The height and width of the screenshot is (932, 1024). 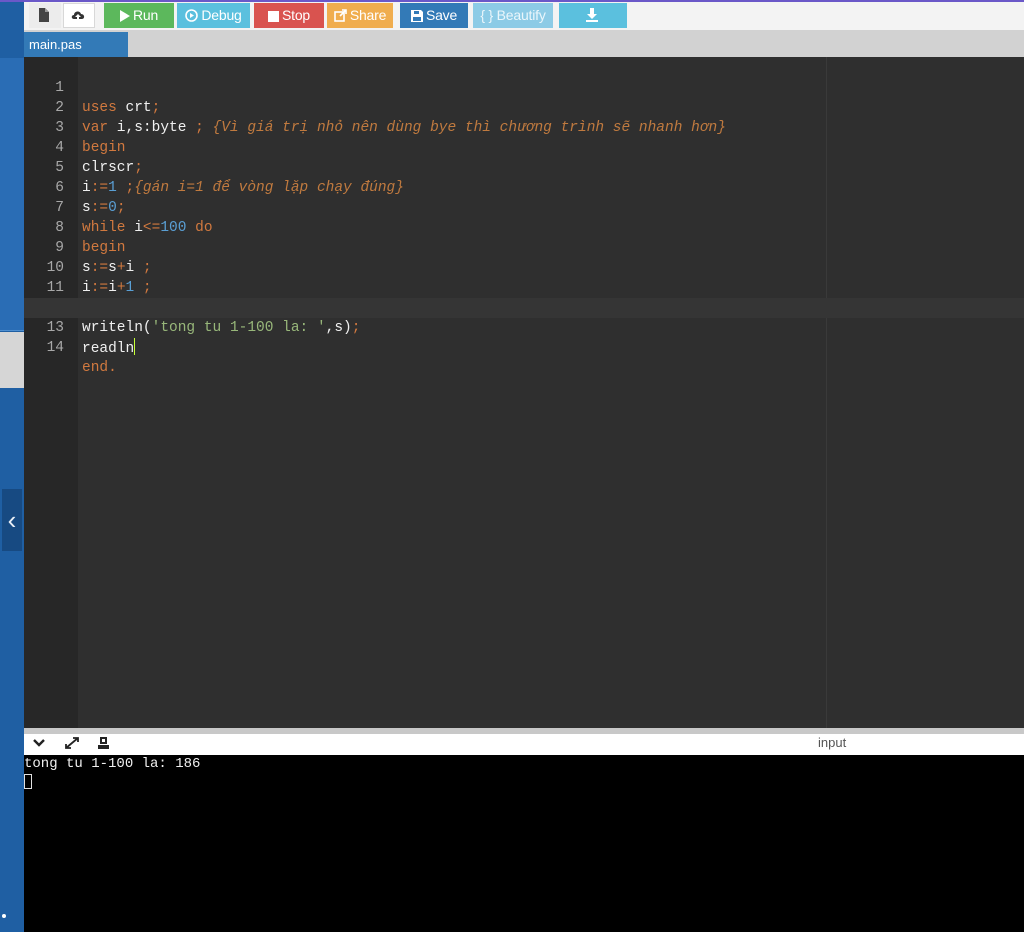 I want to click on tab-main-pas: main.pas, so click(x=76, y=44).